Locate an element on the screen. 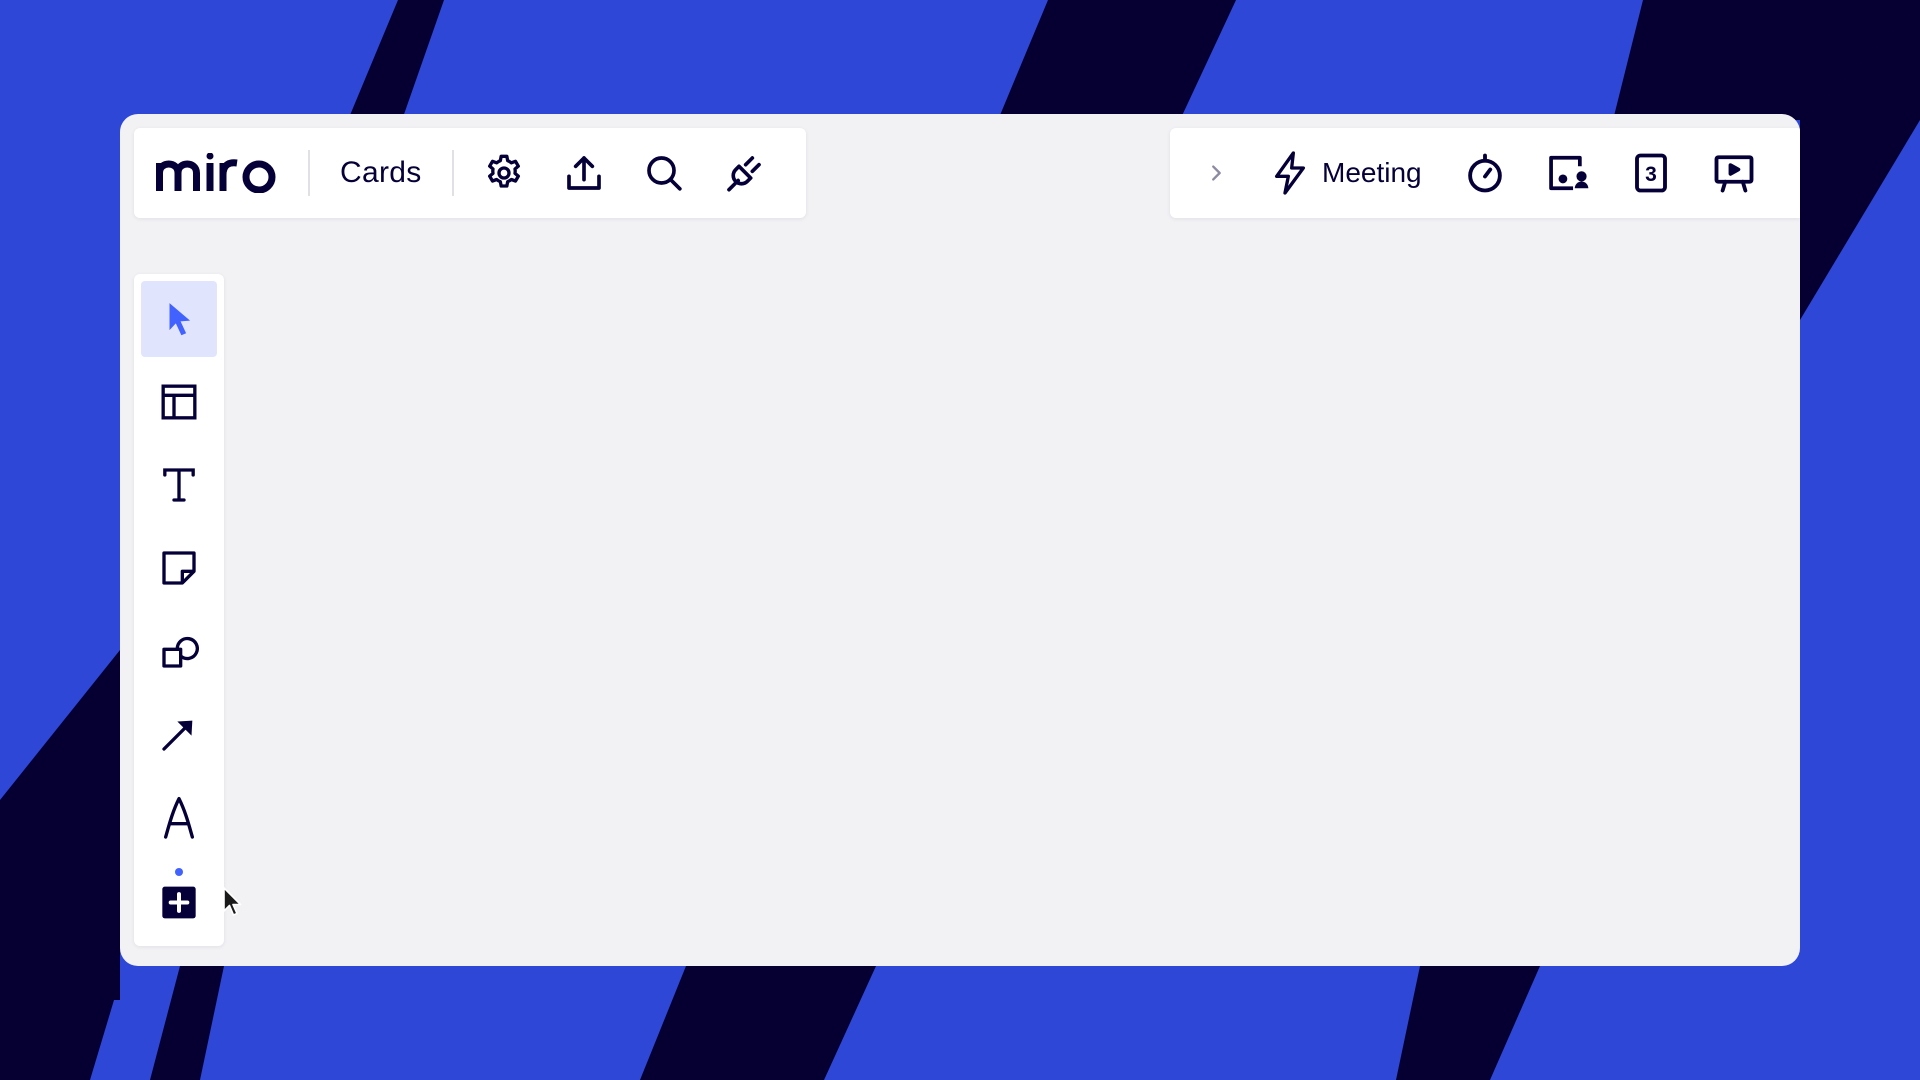  pen-icon is located at coordinates (179, 818).